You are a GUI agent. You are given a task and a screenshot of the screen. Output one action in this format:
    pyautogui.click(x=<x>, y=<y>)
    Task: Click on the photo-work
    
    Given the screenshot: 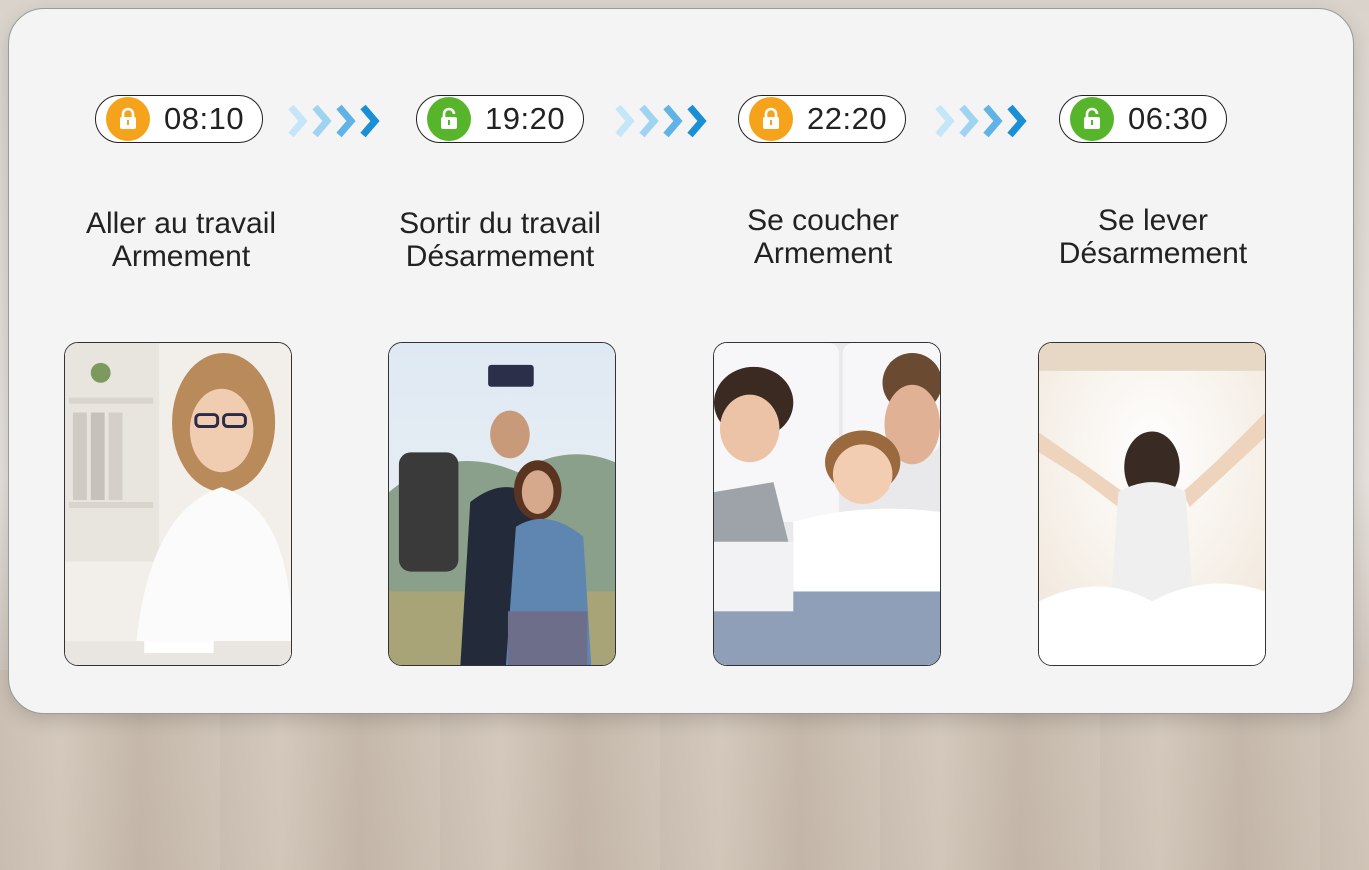 What is the action you would take?
    pyautogui.click(x=178, y=504)
    